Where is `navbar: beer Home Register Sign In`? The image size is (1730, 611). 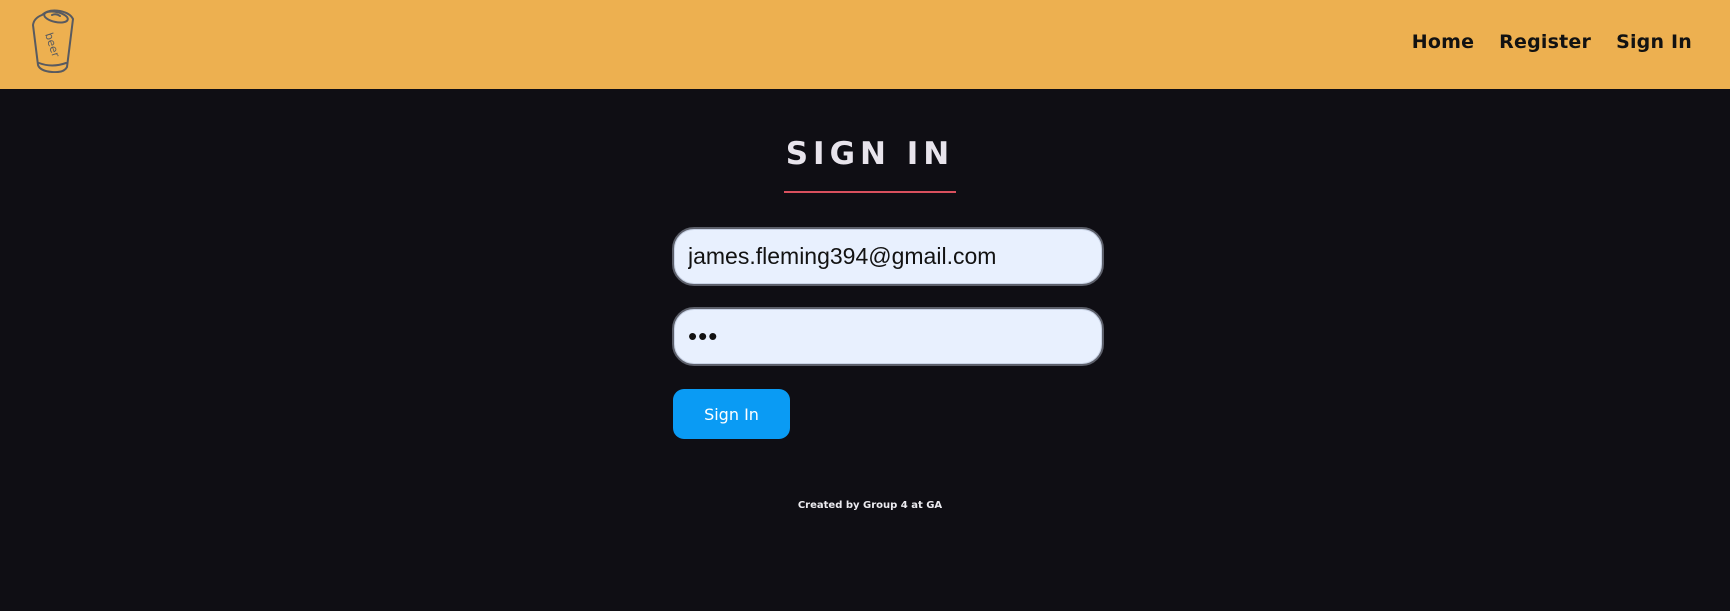 navbar: beer Home Register Sign In is located at coordinates (865, 44).